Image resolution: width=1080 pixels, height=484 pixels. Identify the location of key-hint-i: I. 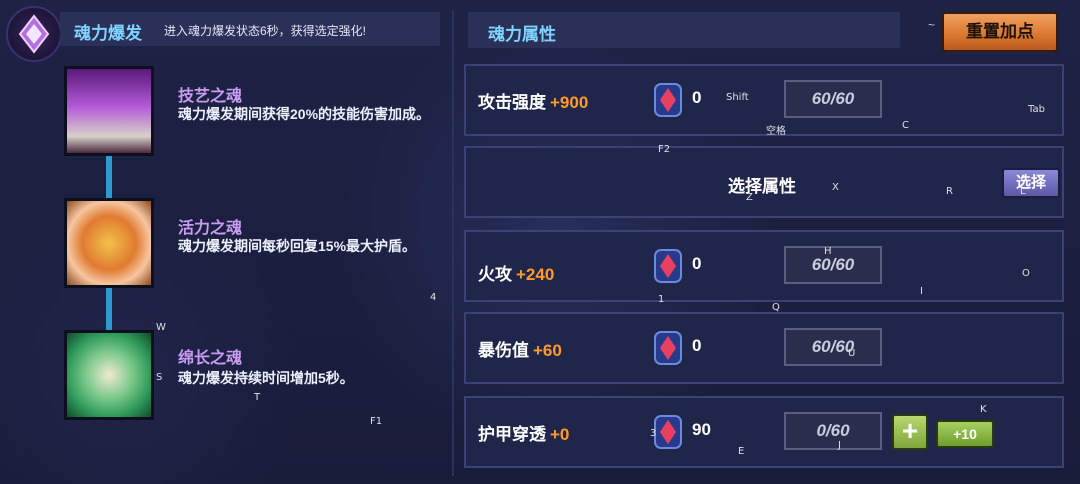
(921, 291).